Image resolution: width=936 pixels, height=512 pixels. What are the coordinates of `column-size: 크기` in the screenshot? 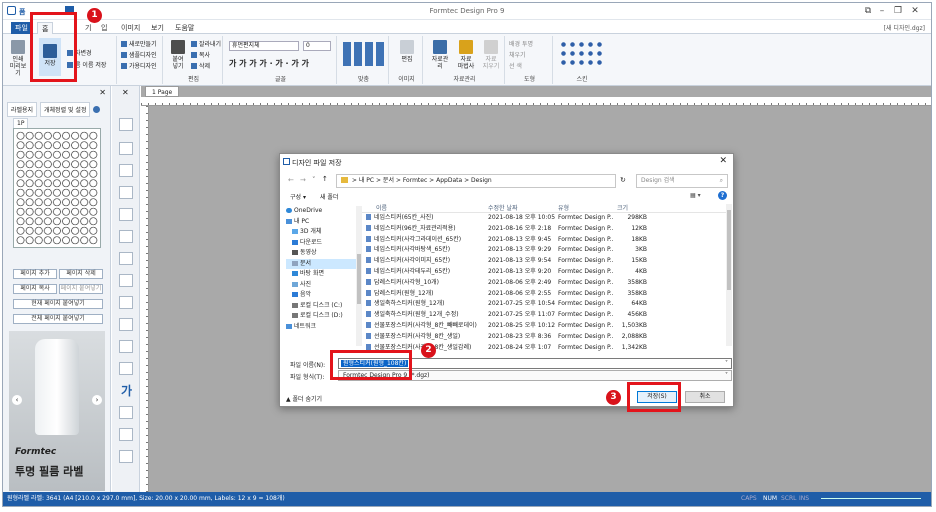 It's located at (632, 208).